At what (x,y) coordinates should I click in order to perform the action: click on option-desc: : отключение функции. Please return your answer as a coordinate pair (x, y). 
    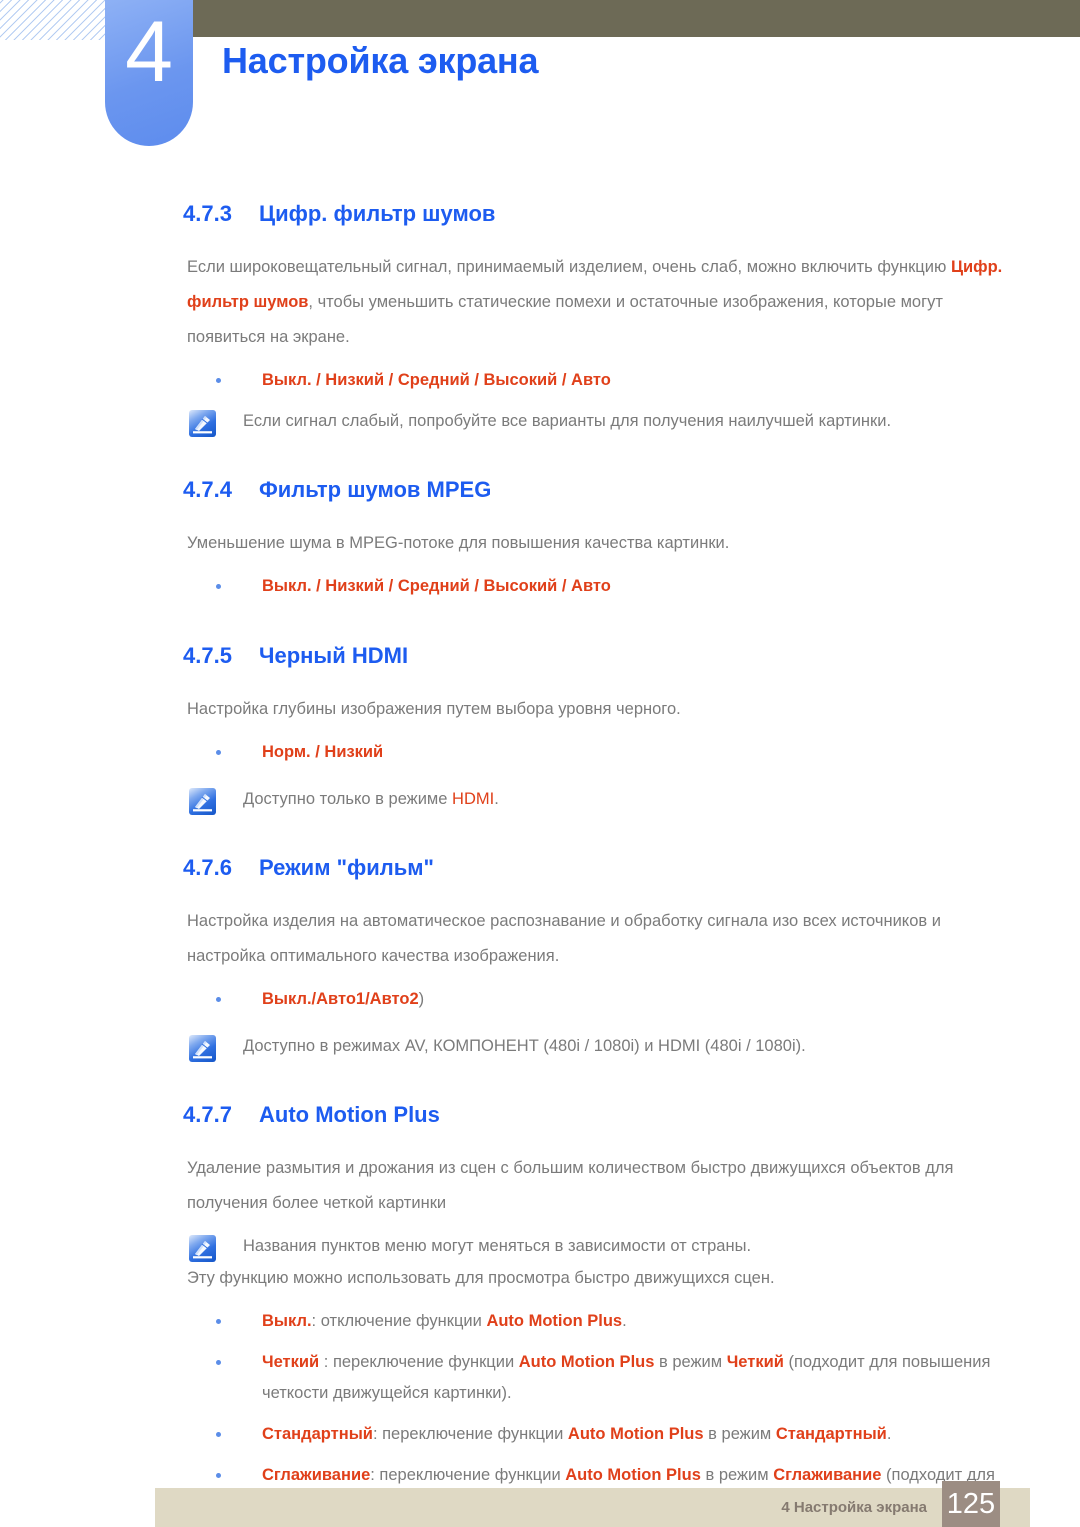
    Looking at the image, I should click on (399, 1321).